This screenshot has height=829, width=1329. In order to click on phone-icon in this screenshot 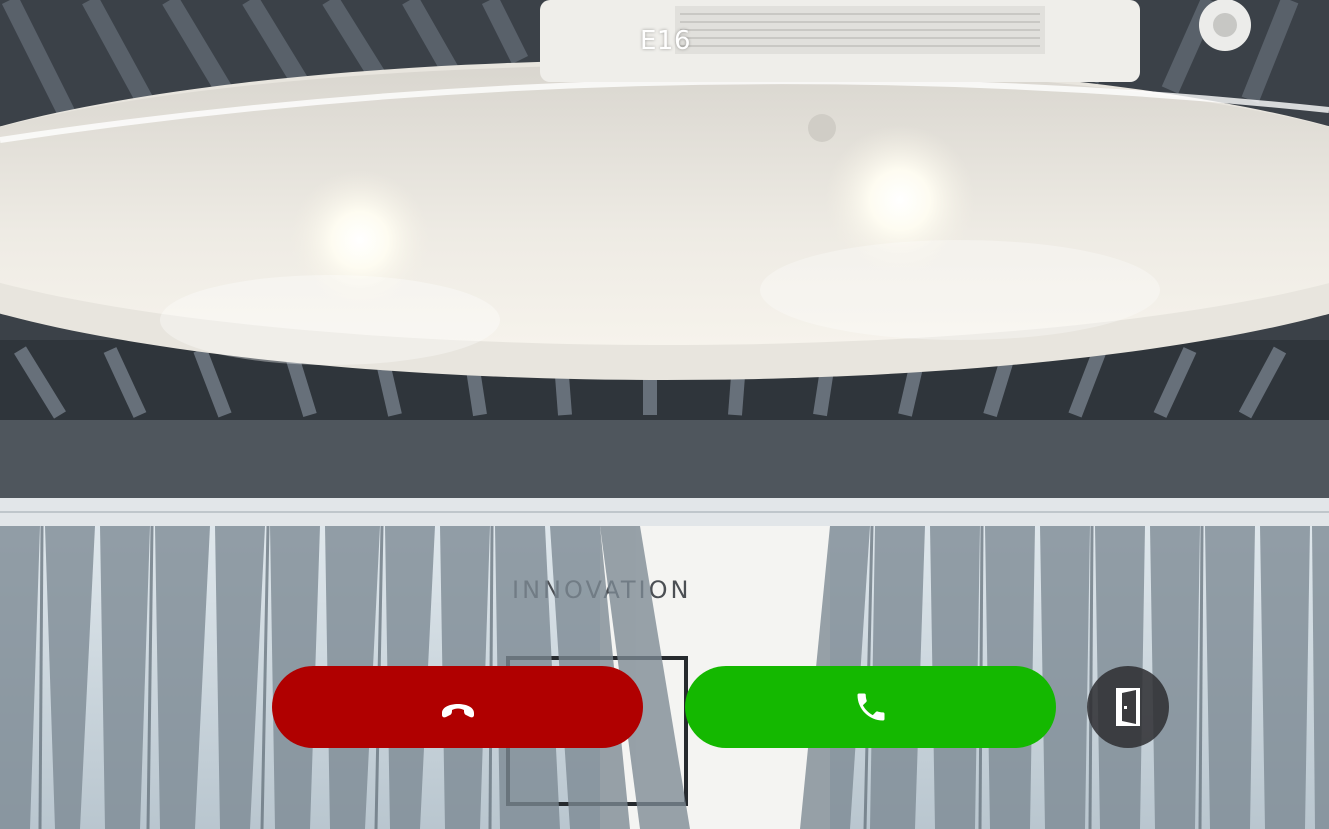, I will do `click(870, 707)`.